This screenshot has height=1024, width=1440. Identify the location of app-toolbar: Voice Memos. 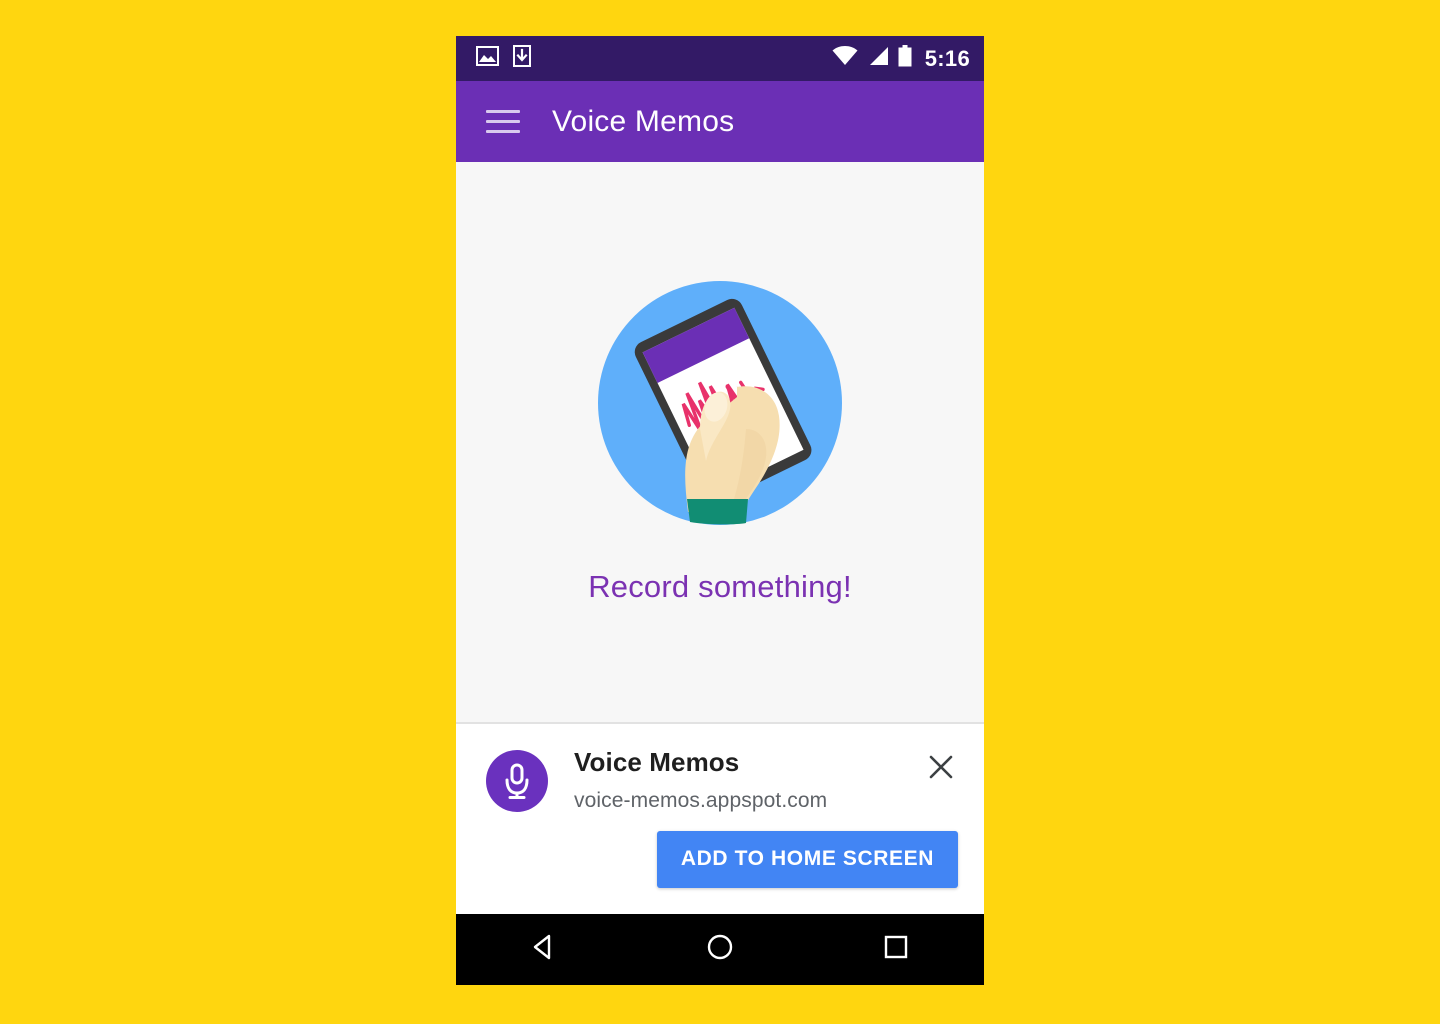
(720, 121).